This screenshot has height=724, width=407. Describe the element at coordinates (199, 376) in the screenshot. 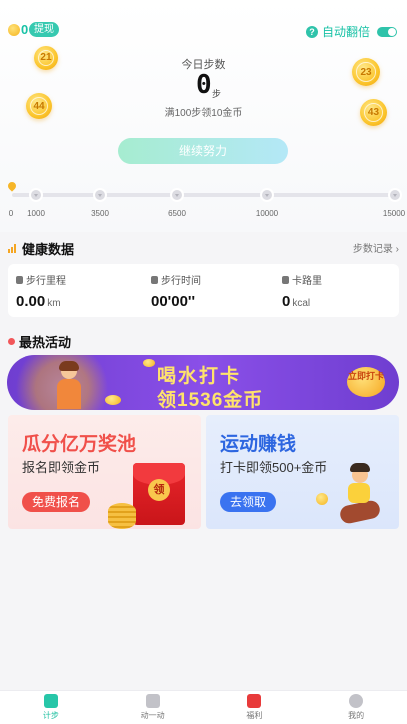

I see `banner-title: 喝水打卡` at that location.